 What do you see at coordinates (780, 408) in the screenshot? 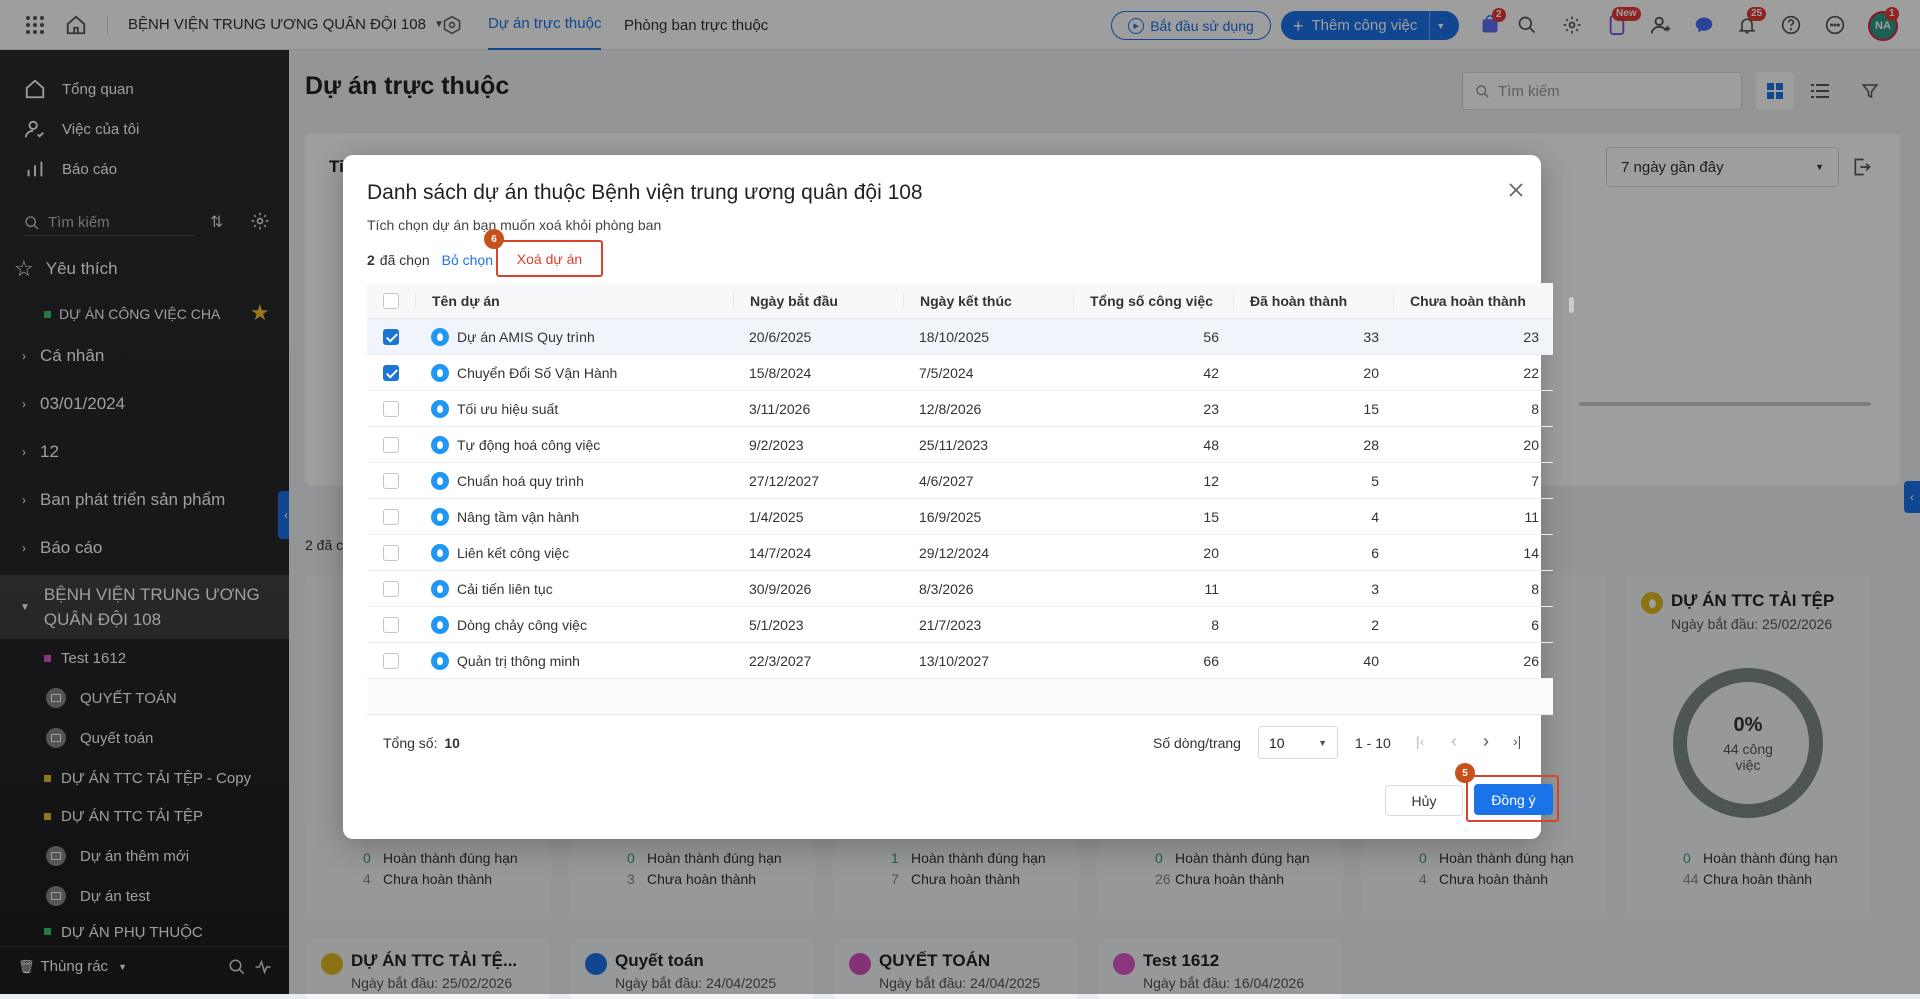
I see `project-start-date: 3/11/2026` at bounding box center [780, 408].